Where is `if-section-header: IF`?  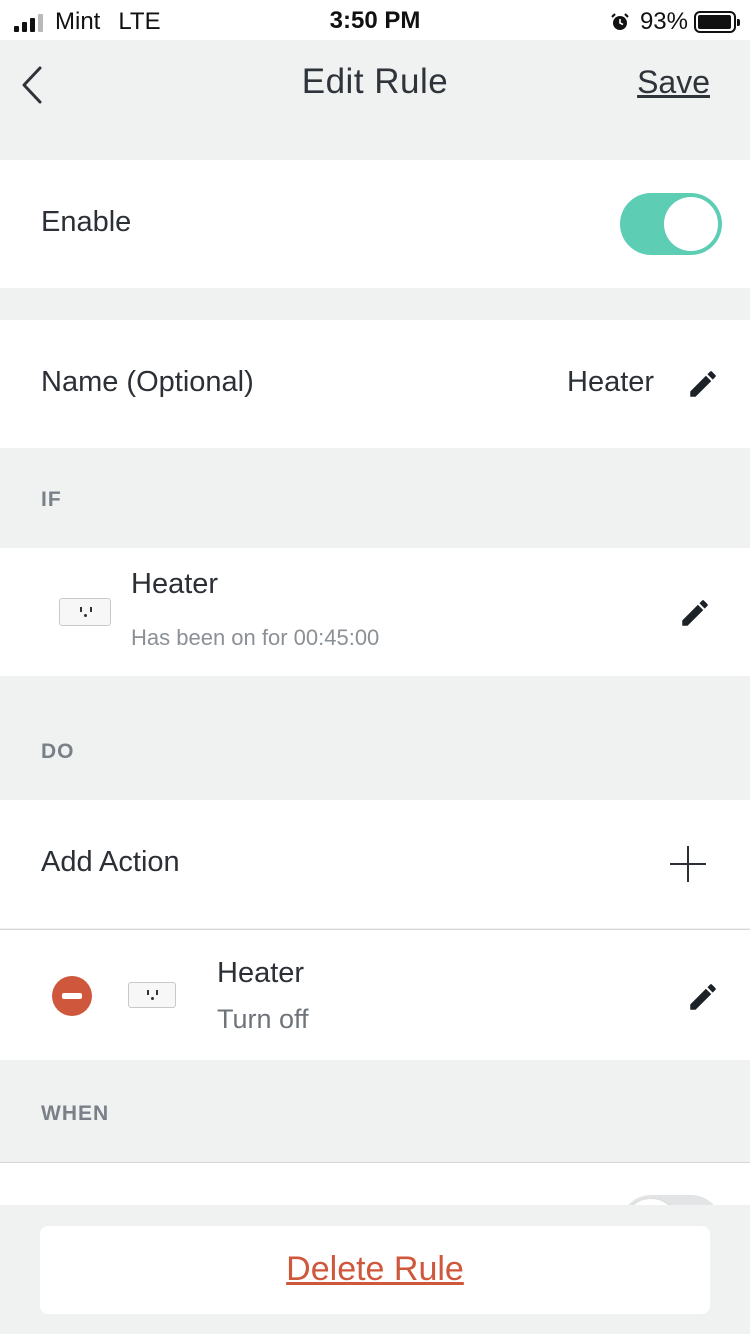 if-section-header: IF is located at coordinates (51, 499).